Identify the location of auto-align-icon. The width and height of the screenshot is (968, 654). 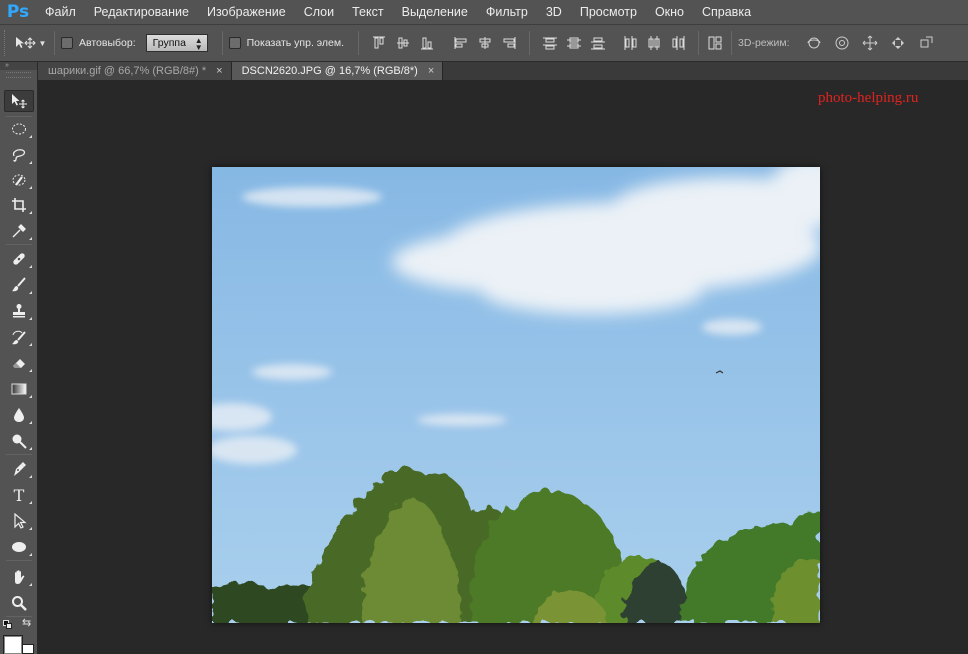
(715, 43).